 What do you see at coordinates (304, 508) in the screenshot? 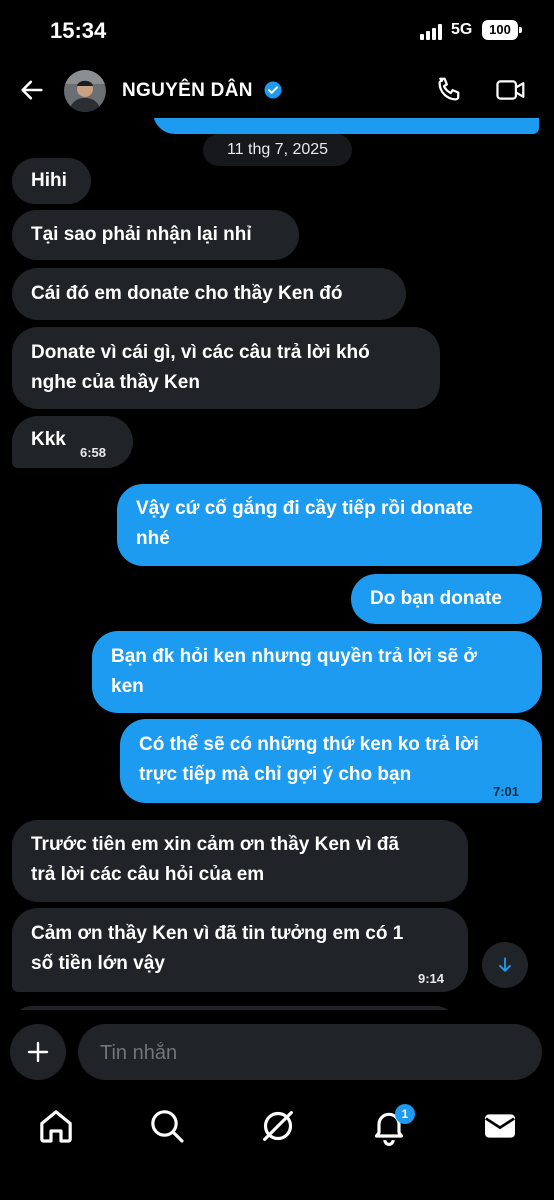
I see `message-text: Vậy cứ cố gắng đi cầy tiếp rồi donate` at bounding box center [304, 508].